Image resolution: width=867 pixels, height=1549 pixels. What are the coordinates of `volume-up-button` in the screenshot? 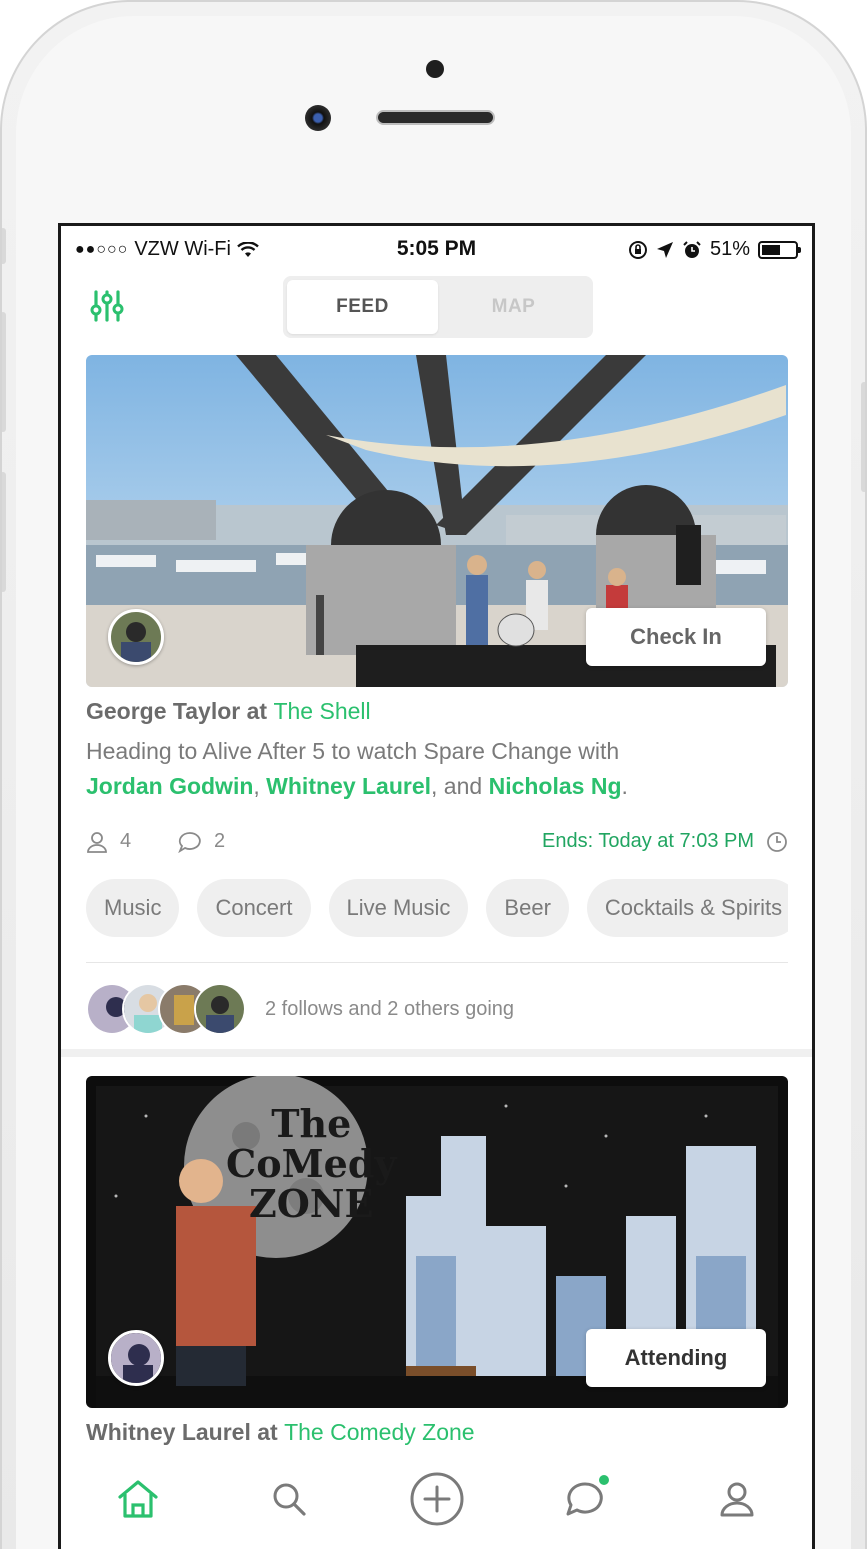 It's located at (4, 372).